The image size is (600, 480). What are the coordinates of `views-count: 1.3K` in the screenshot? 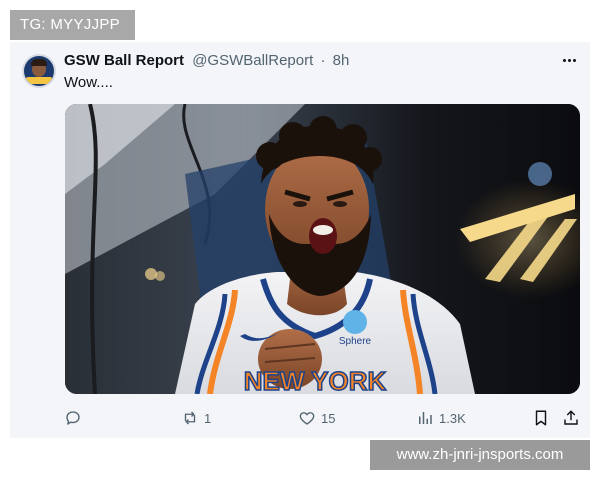 It's located at (452, 418).